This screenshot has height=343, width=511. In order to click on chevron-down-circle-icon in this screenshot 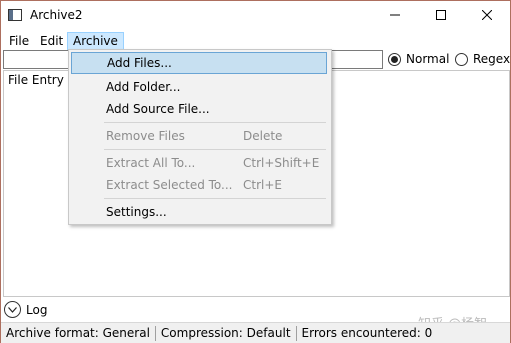, I will do `click(12, 309)`.